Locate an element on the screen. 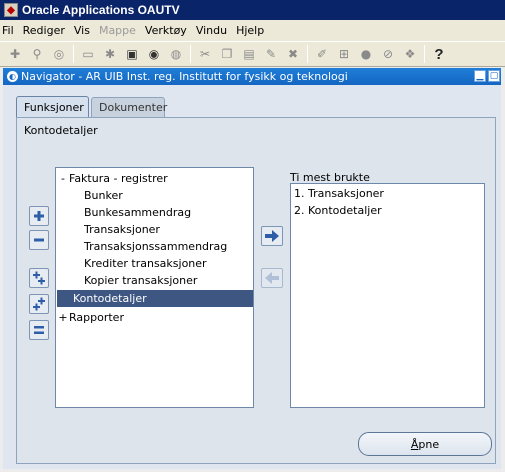  tree-item-transaksjoner: Transaksjoner is located at coordinates (155, 229).